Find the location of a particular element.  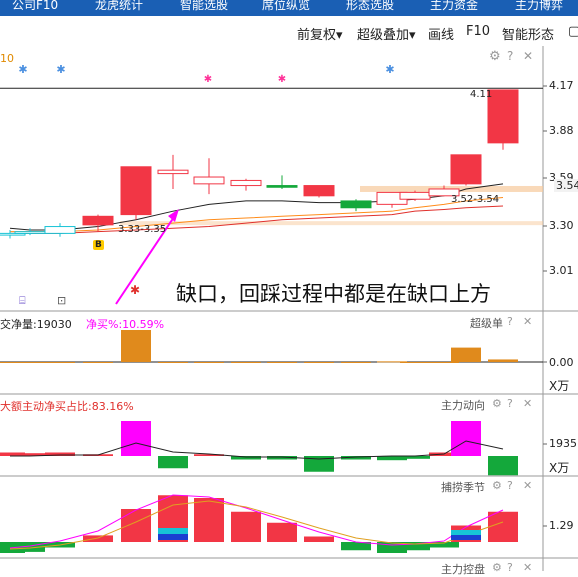

super-unit-label: X万 is located at coordinates (559, 386).